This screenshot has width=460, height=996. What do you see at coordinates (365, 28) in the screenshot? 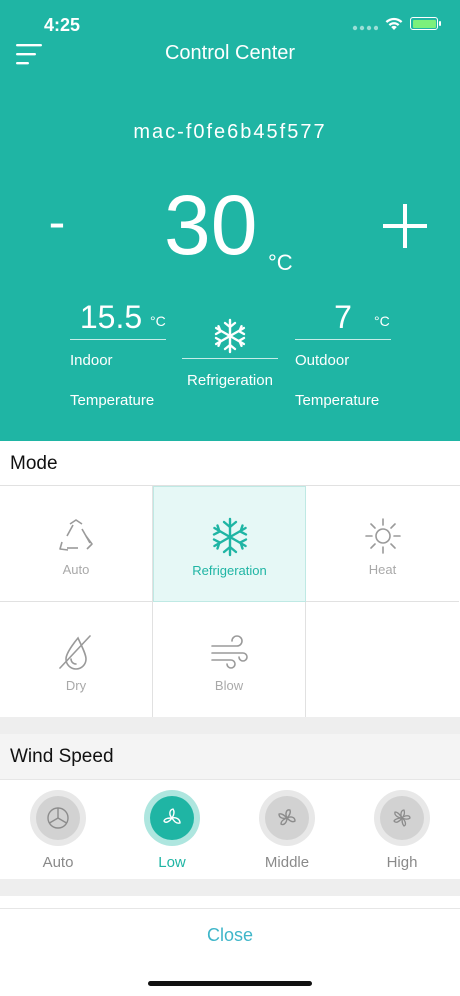
I see `signal-dots-icon` at bounding box center [365, 28].